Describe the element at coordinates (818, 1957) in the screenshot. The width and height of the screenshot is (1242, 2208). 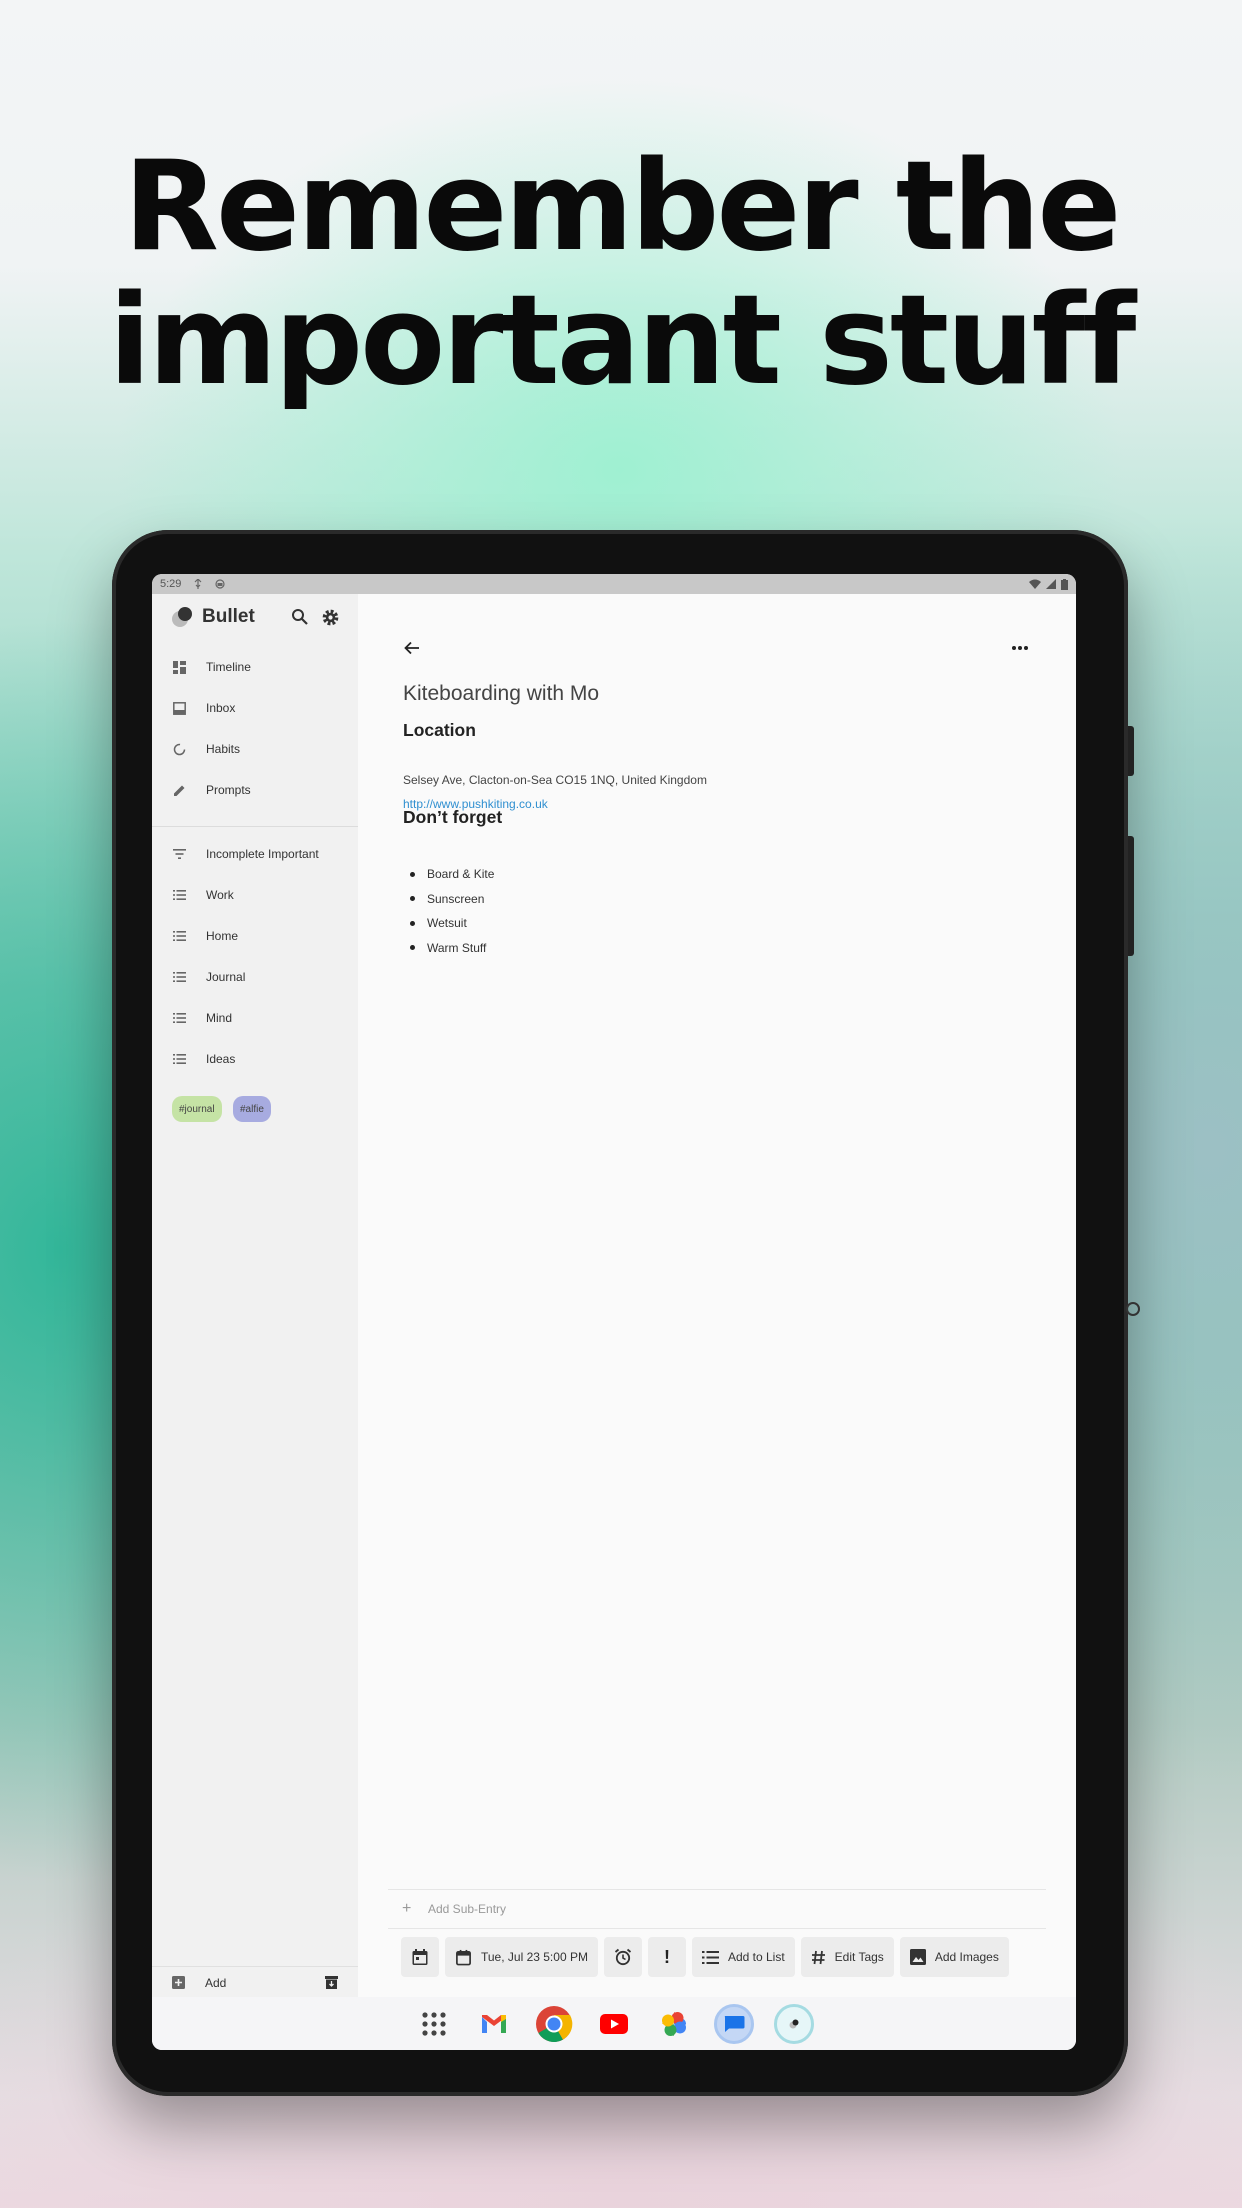
I see `hashtag-icon` at that location.